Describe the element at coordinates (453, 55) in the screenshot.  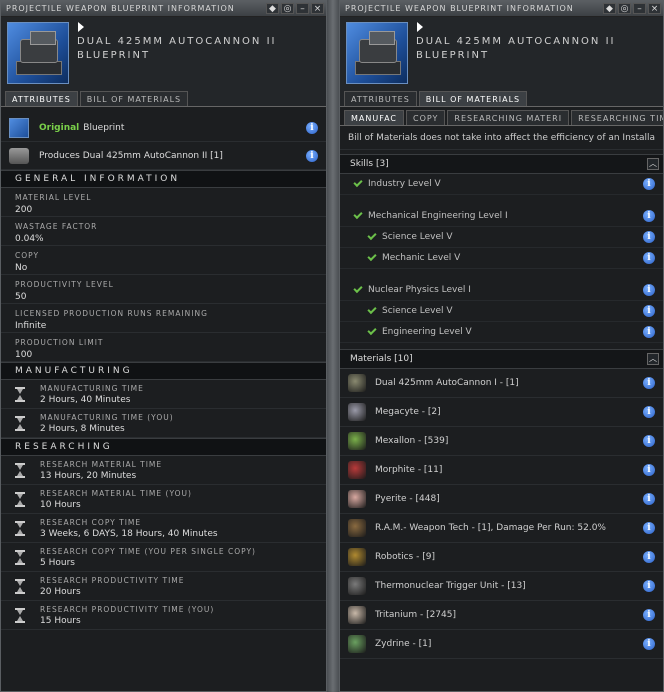
I see `item-name-line2: BLUEPRINT` at that location.